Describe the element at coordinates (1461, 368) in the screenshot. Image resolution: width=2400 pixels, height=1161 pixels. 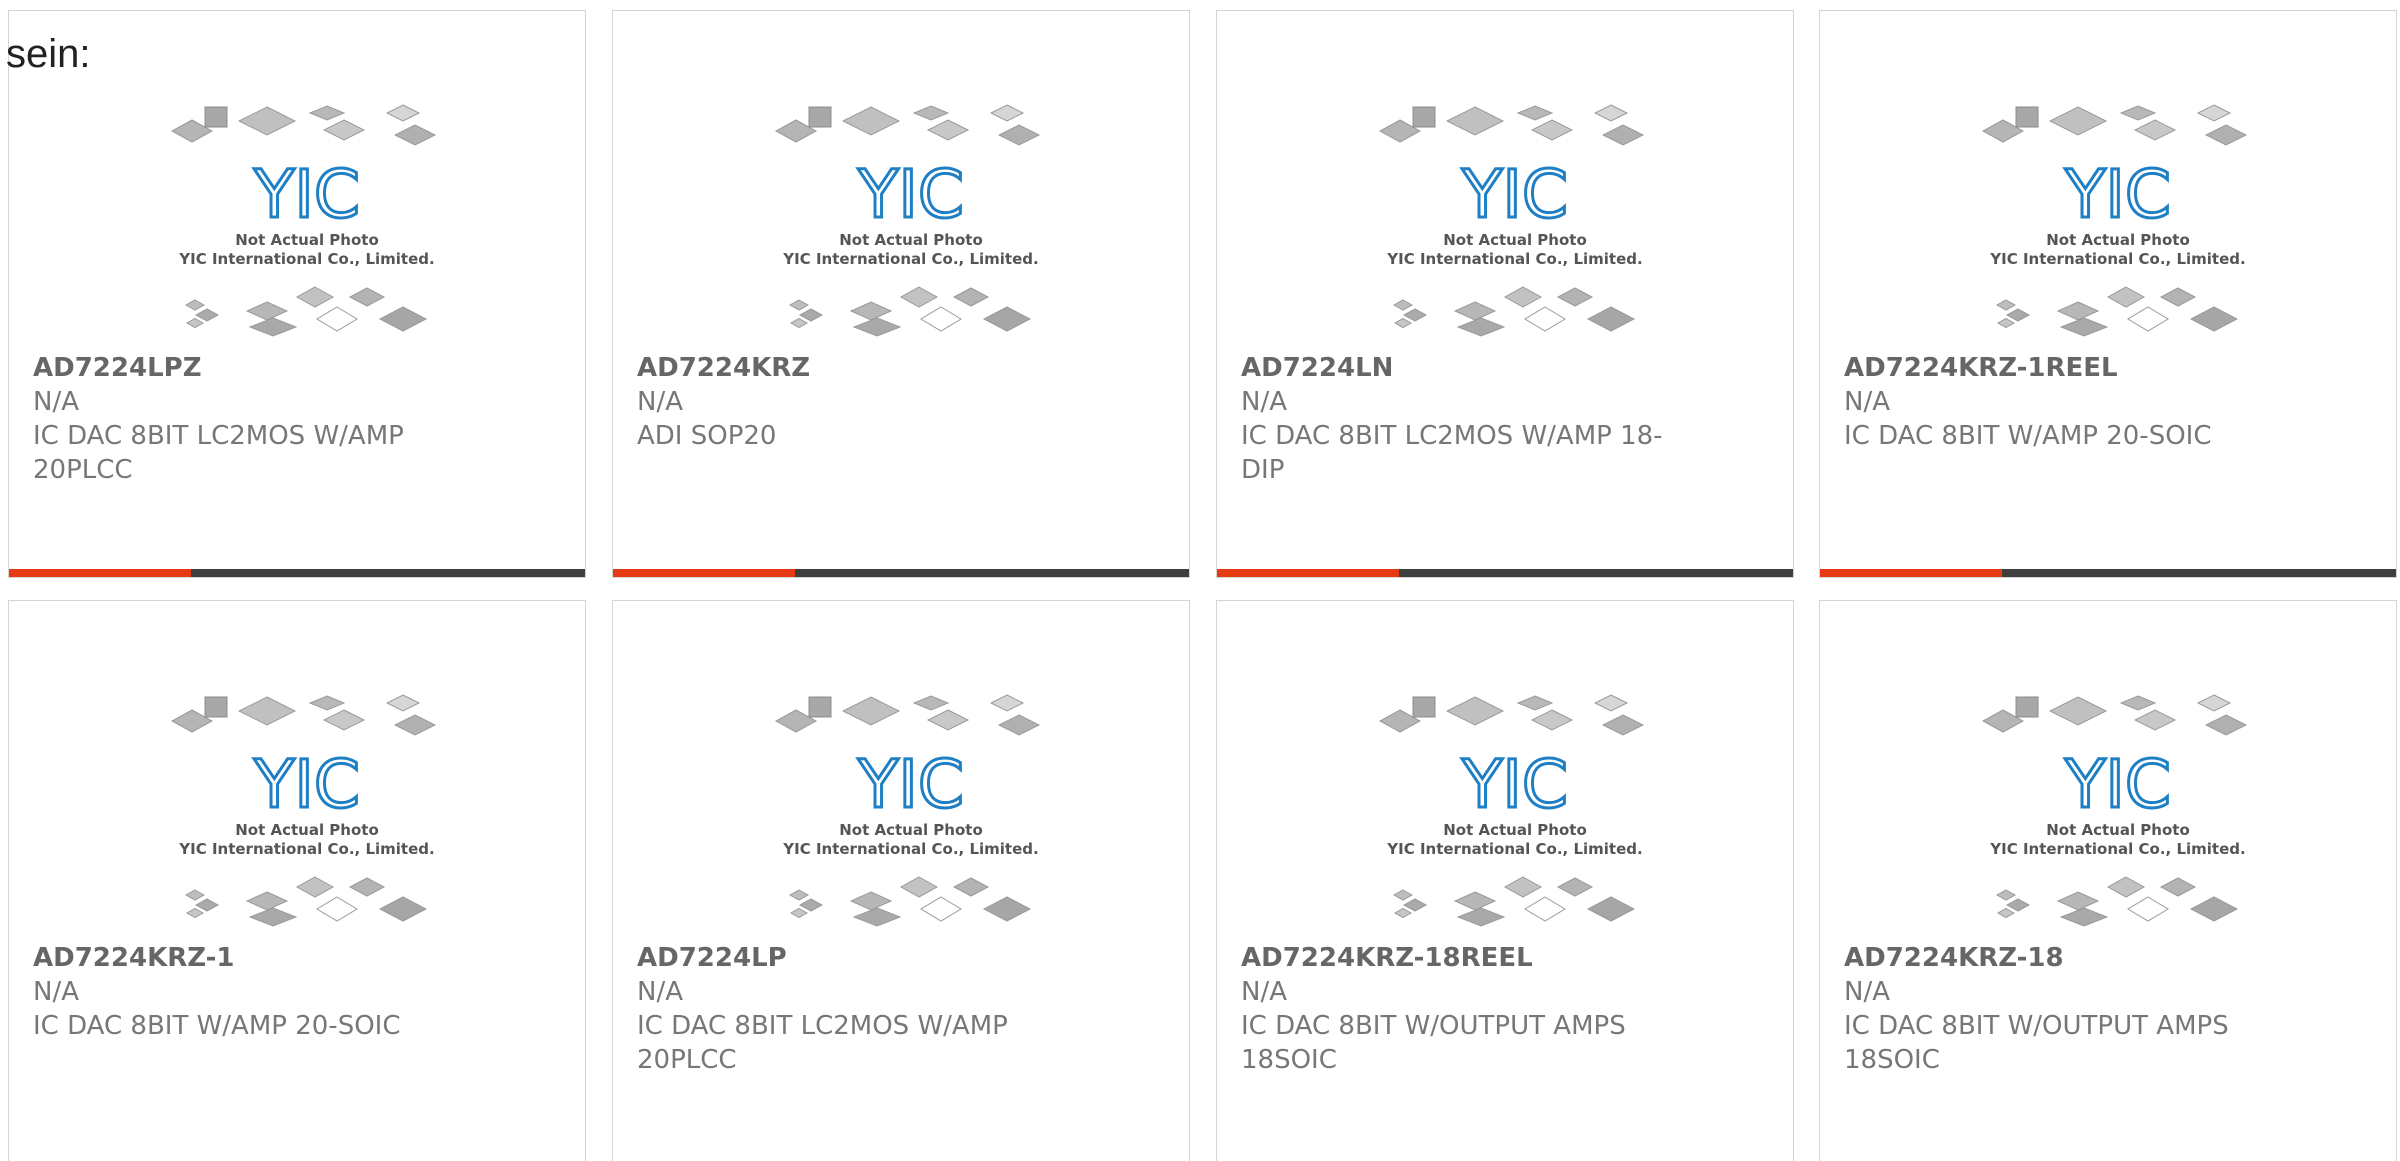
I see `part-number-link: AD7224LN` at that location.